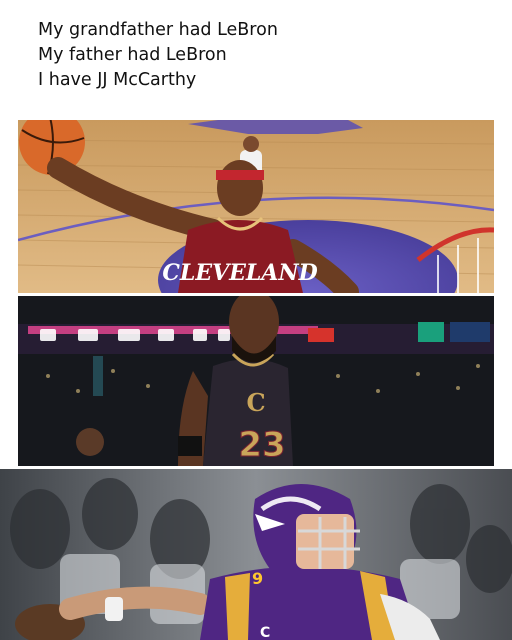  What do you see at coordinates (117, 80) in the screenshot?
I see `caption-line-3: I have JJ McCarthy` at bounding box center [117, 80].